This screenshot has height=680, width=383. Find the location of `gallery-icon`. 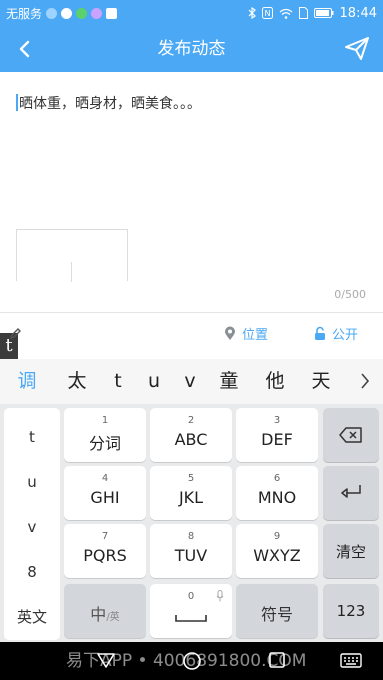

gallery-icon is located at coordinates (112, 13).